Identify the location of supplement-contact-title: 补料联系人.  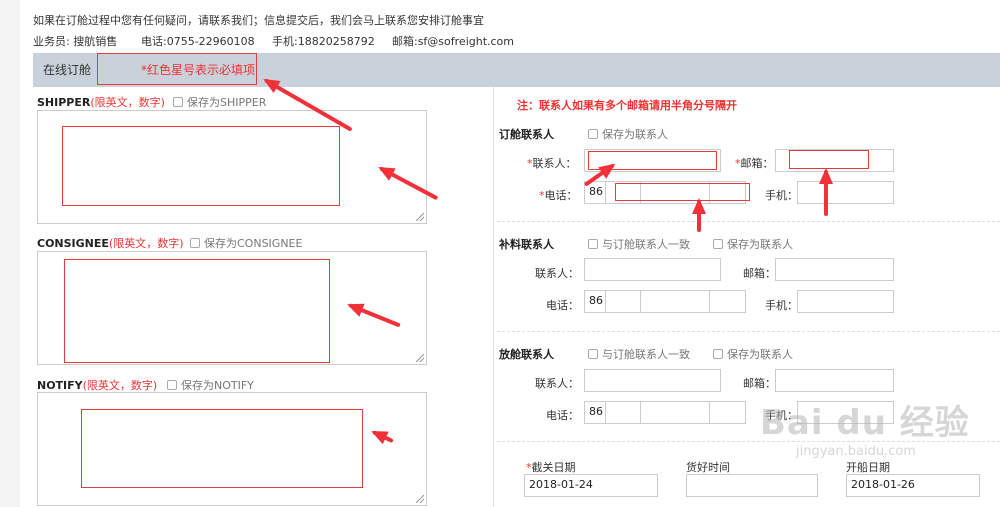
(526, 244).